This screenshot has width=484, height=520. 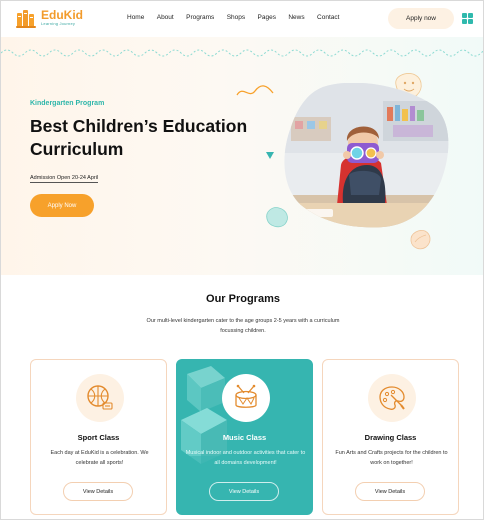 What do you see at coordinates (26, 18) in the screenshot?
I see `books-icon` at bounding box center [26, 18].